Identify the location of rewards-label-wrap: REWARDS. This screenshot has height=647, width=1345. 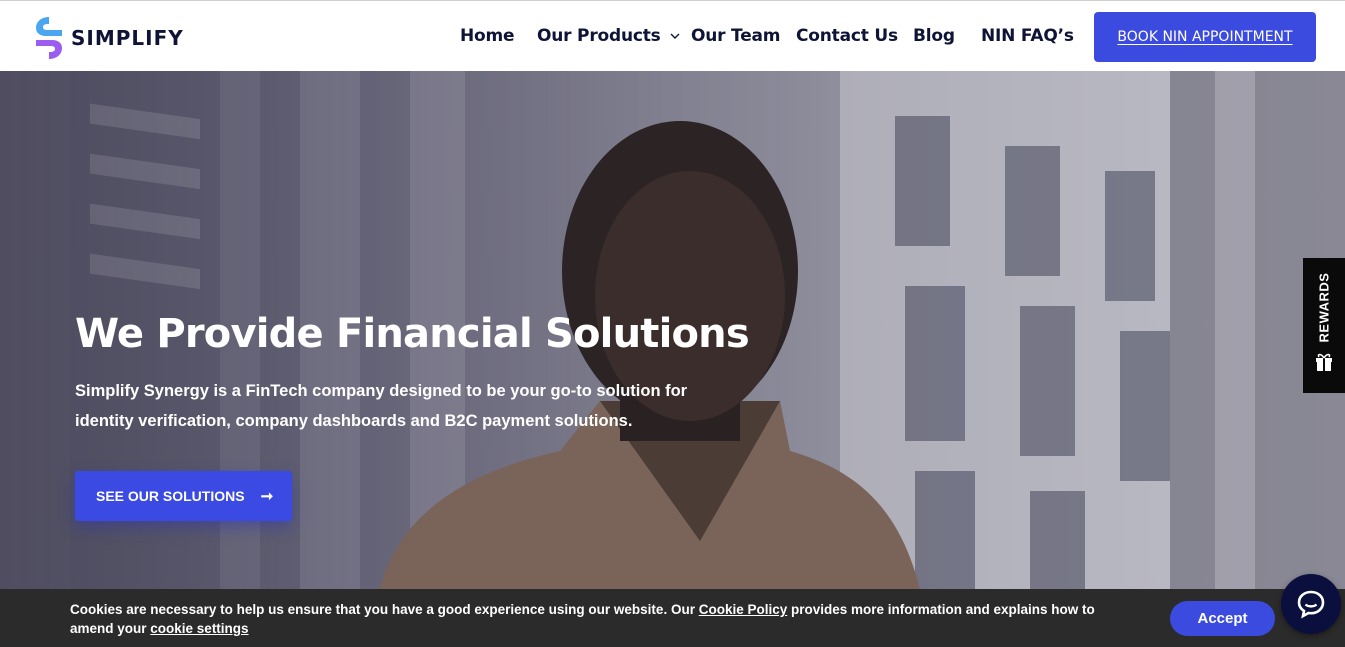
(1324, 307).